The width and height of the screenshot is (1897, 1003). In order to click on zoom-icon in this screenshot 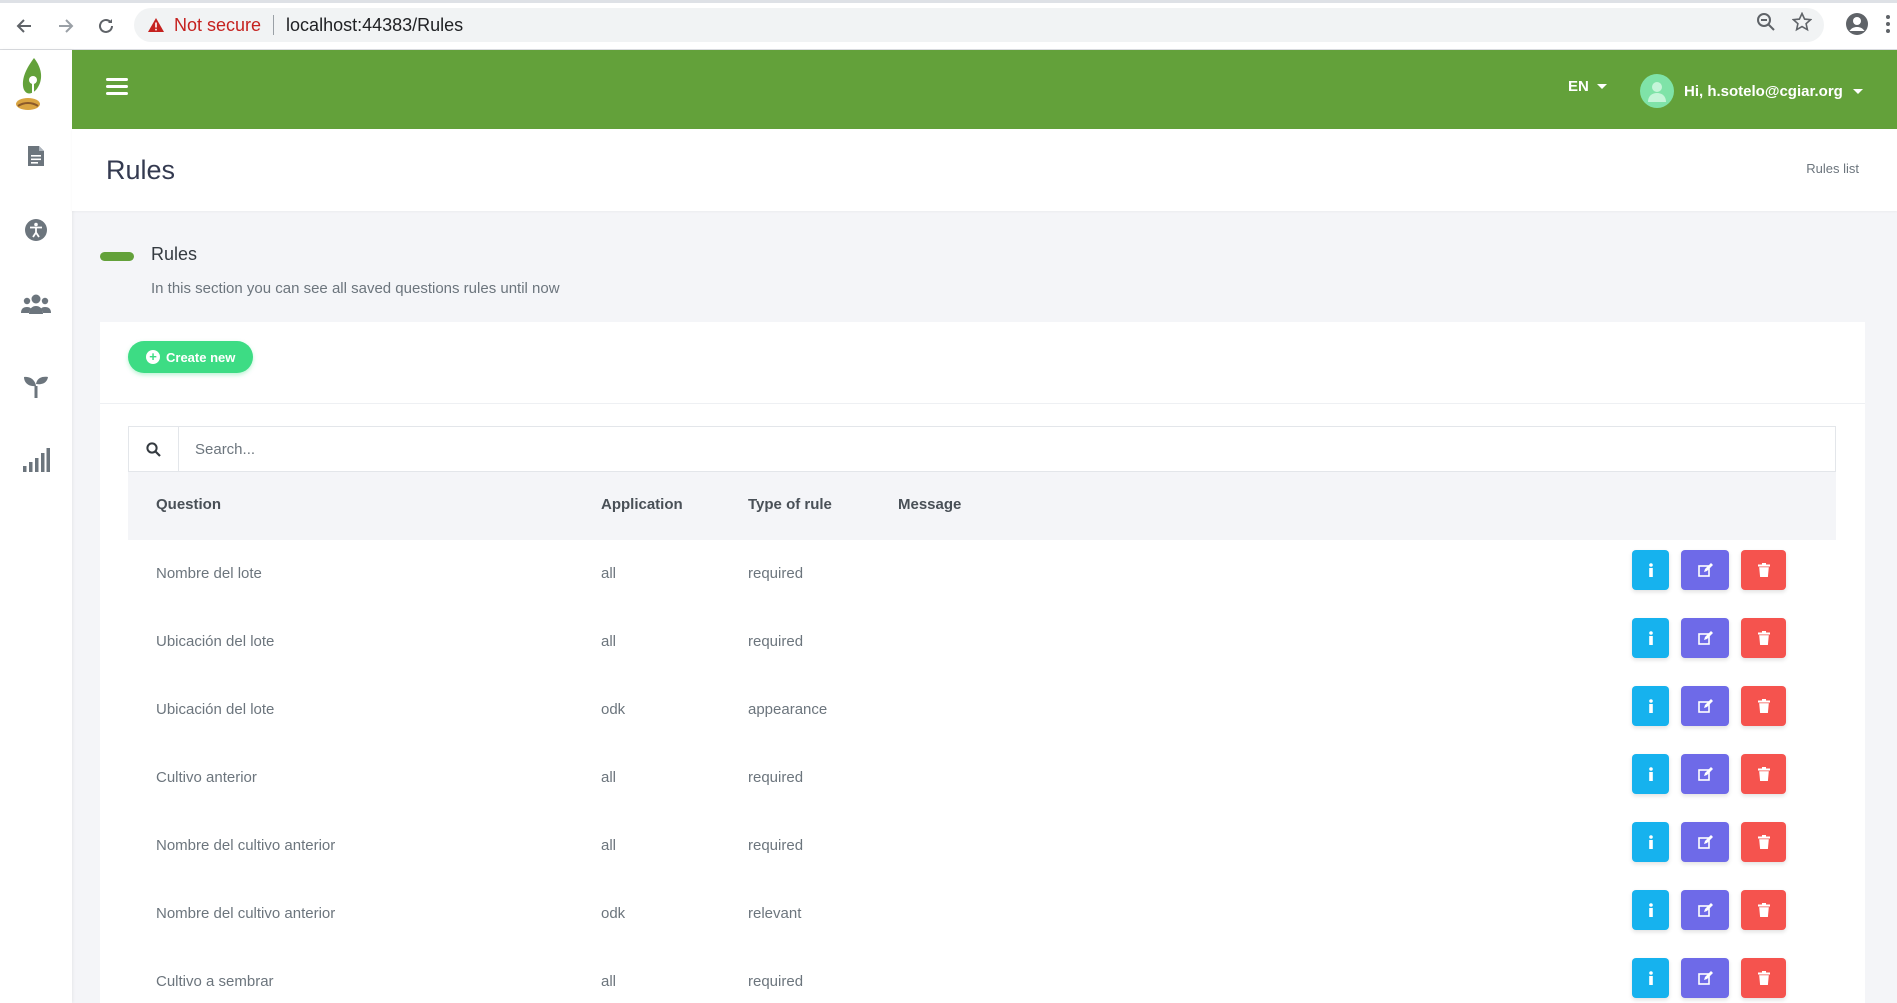, I will do `click(1766, 22)`.